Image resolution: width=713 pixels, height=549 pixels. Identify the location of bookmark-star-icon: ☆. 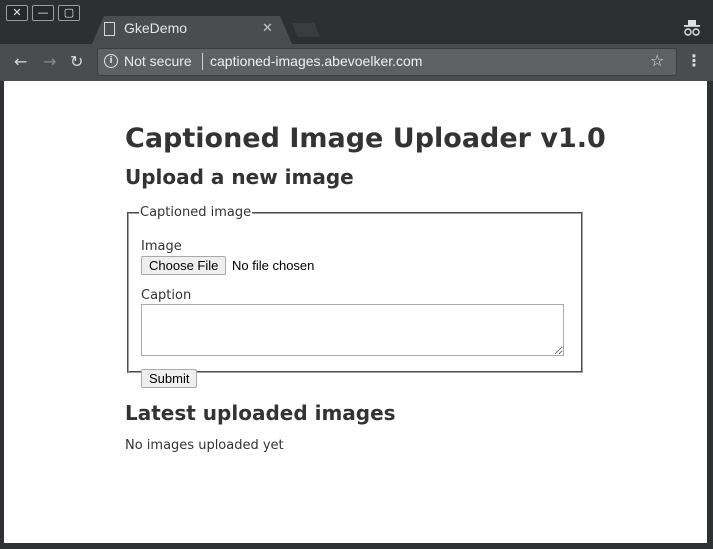
(657, 60).